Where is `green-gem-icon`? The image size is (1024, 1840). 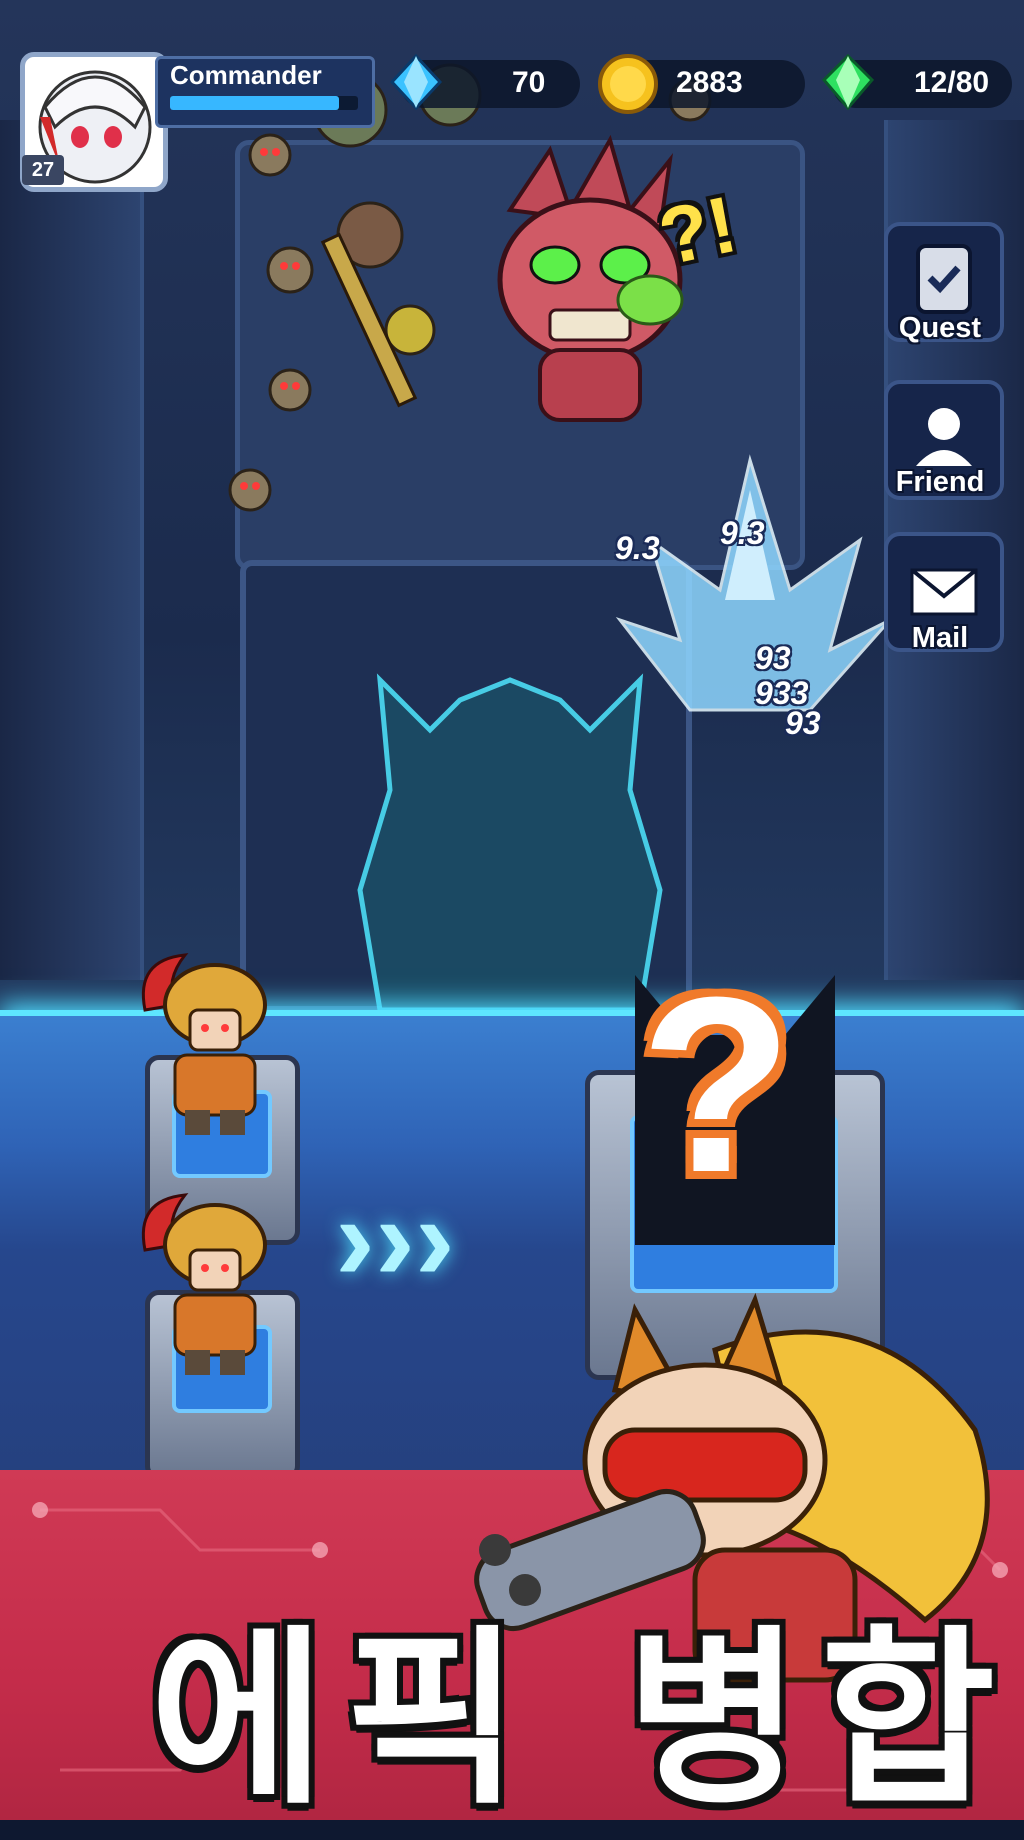
green-gem-icon is located at coordinates (848, 82).